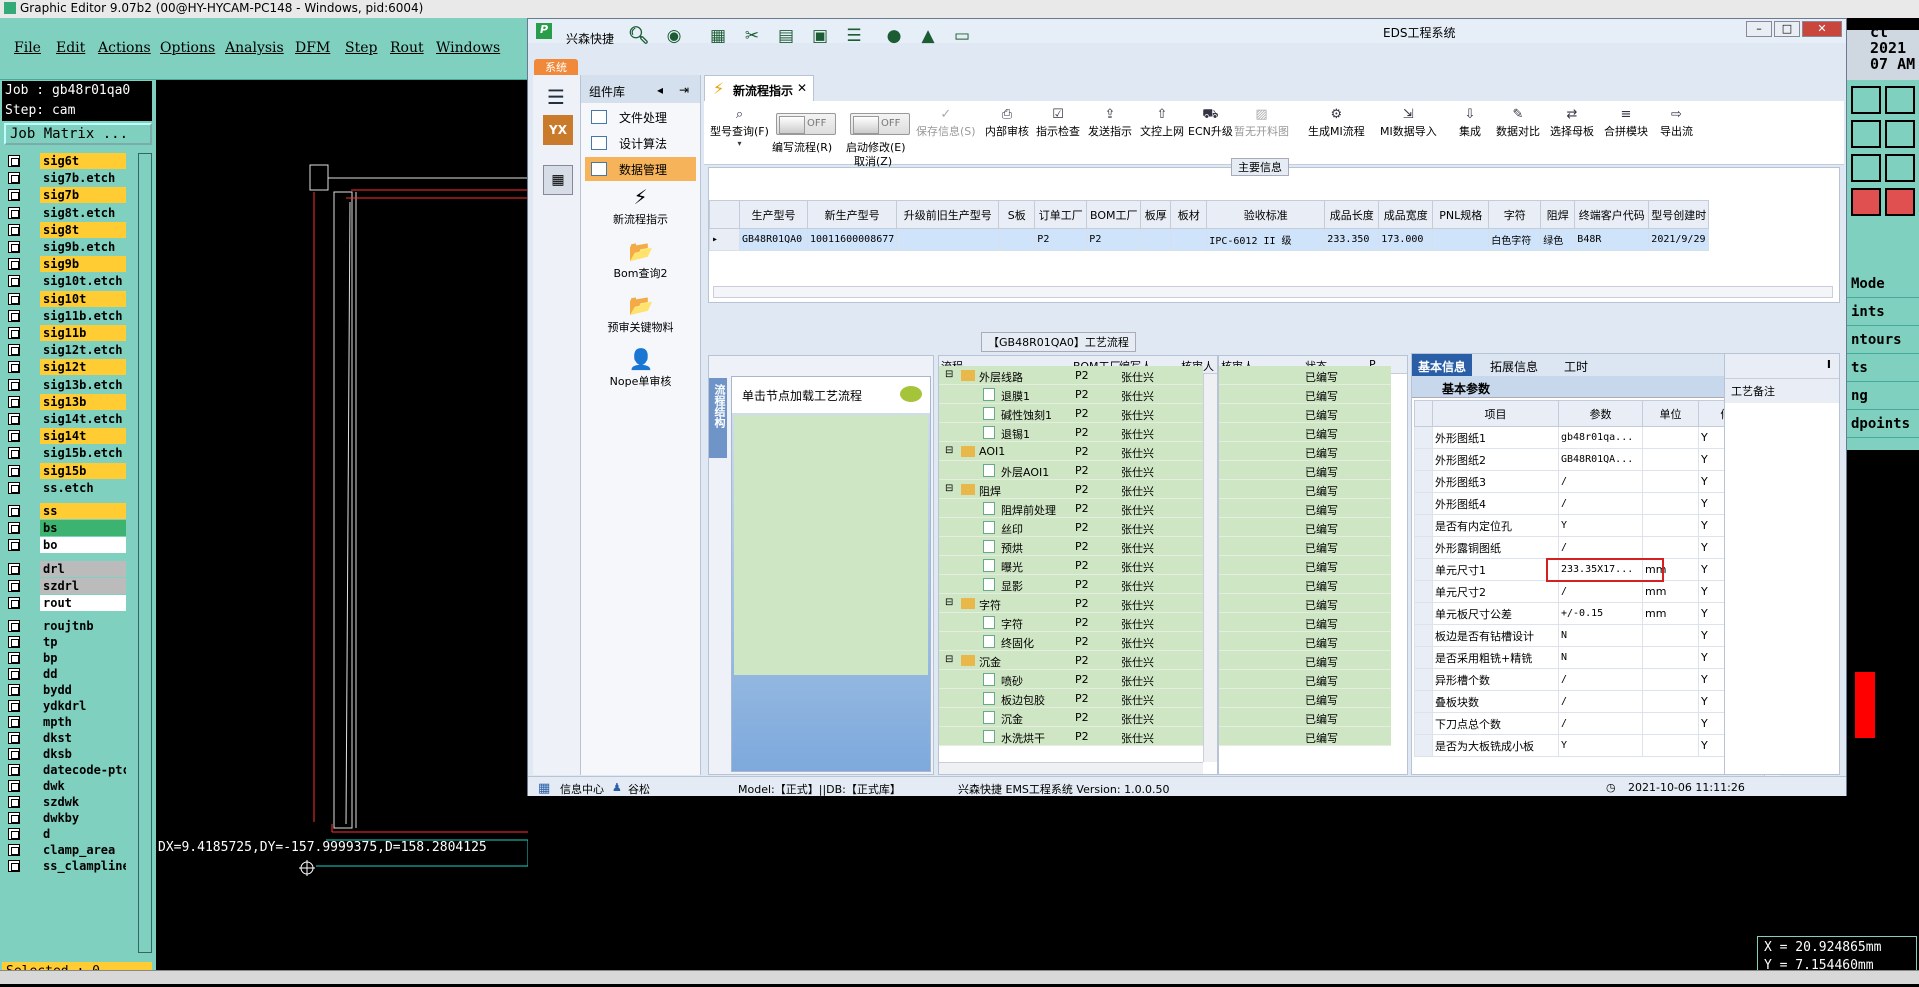 The width and height of the screenshot is (1919, 987). Describe the element at coordinates (1883, 368) in the screenshot. I see `right-menu-ts: ts` at that location.